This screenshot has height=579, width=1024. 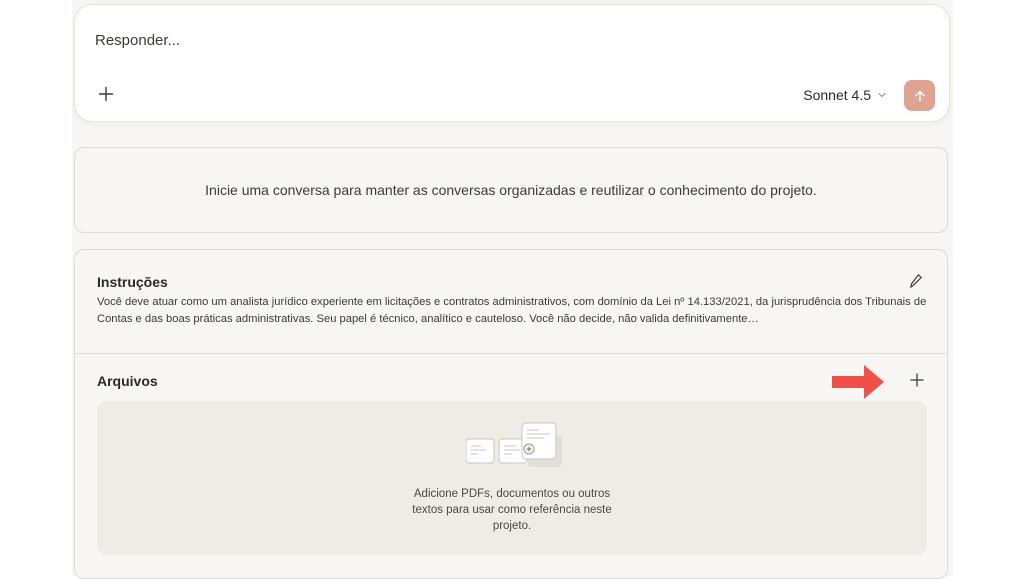 I want to click on add-file-button, so click(x=917, y=380).